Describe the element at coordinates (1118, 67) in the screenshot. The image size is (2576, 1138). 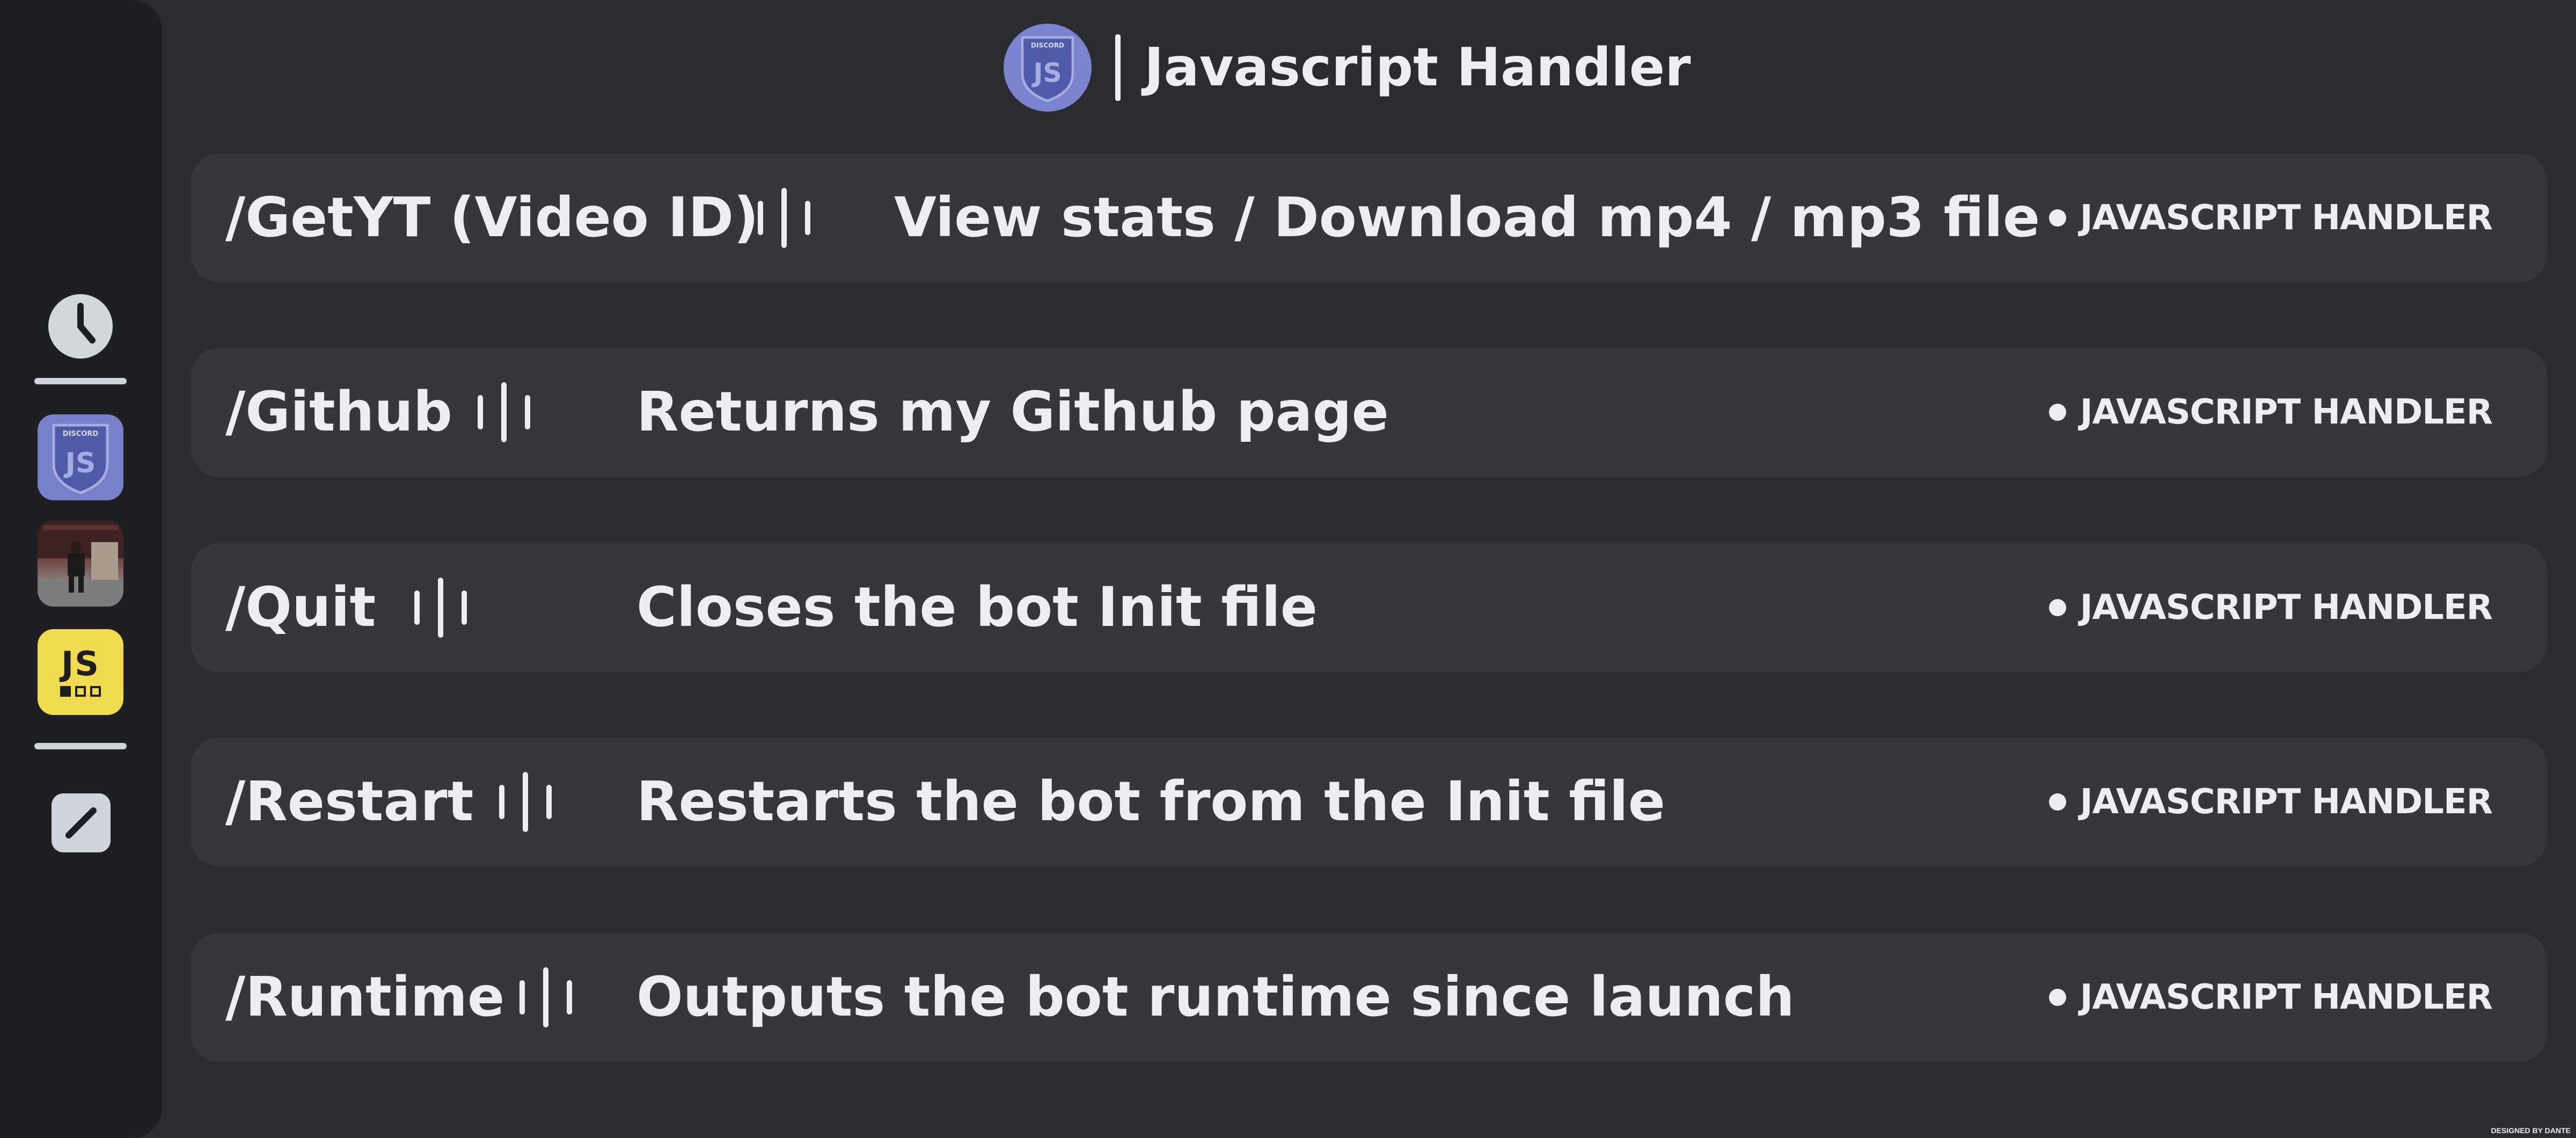
I see `header-separator` at that location.